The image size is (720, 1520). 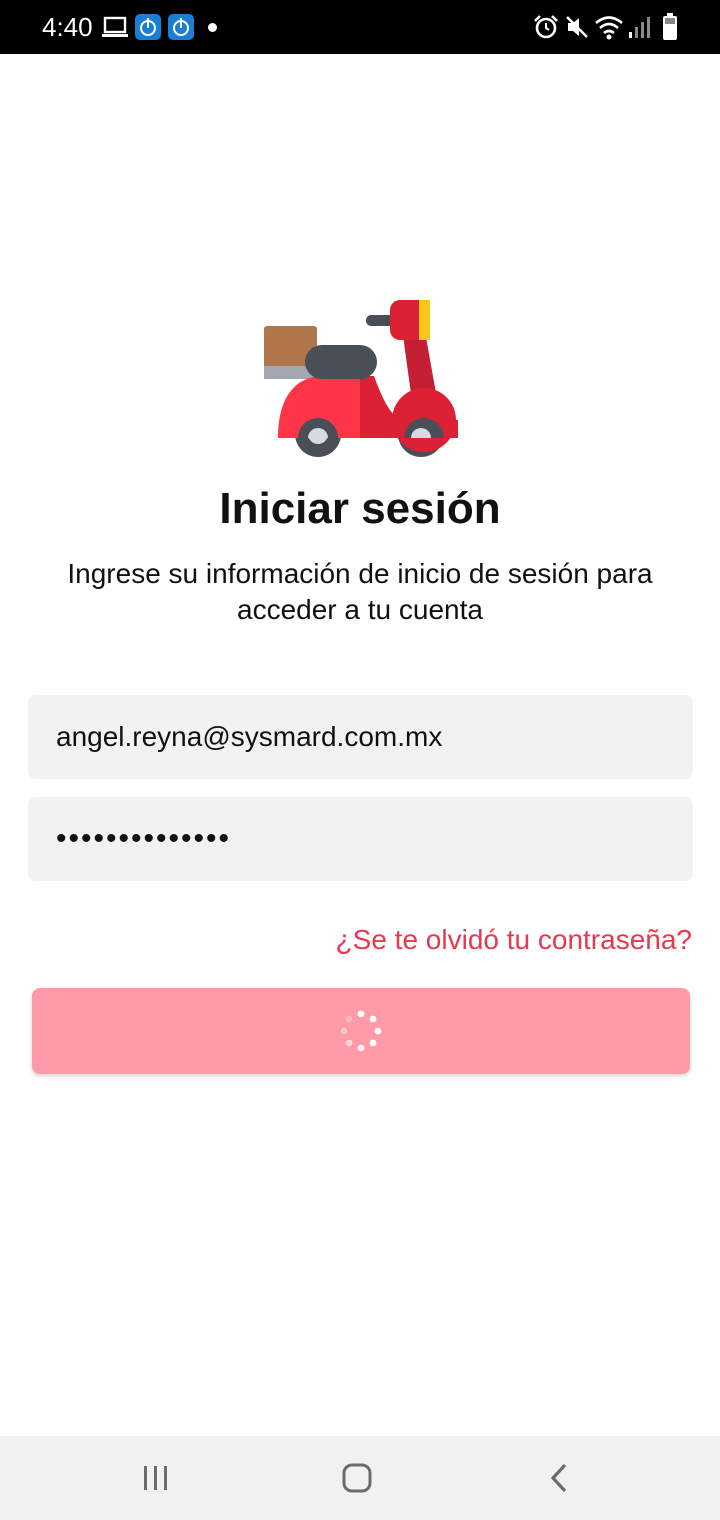 I want to click on laptop-icon, so click(x=115, y=26).